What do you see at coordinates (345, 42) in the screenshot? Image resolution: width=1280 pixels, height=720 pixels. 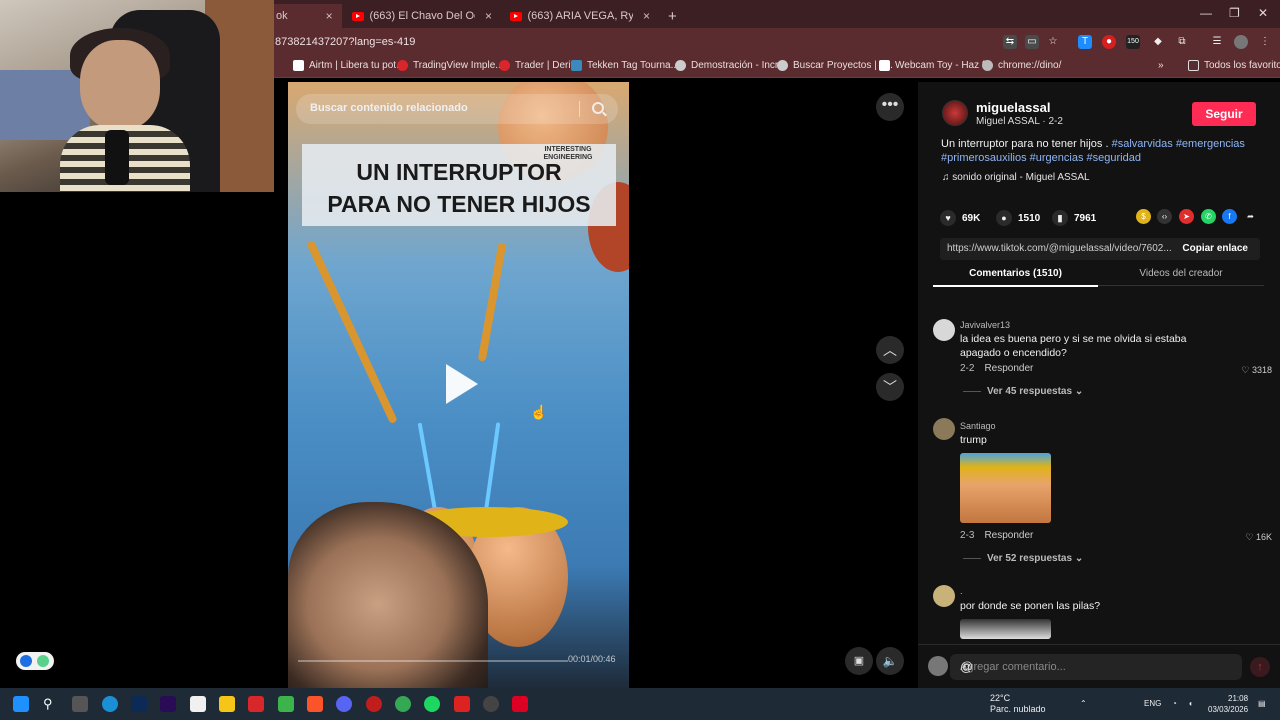 I see `address-bar: 873821437207?lang=es-419` at bounding box center [345, 42].